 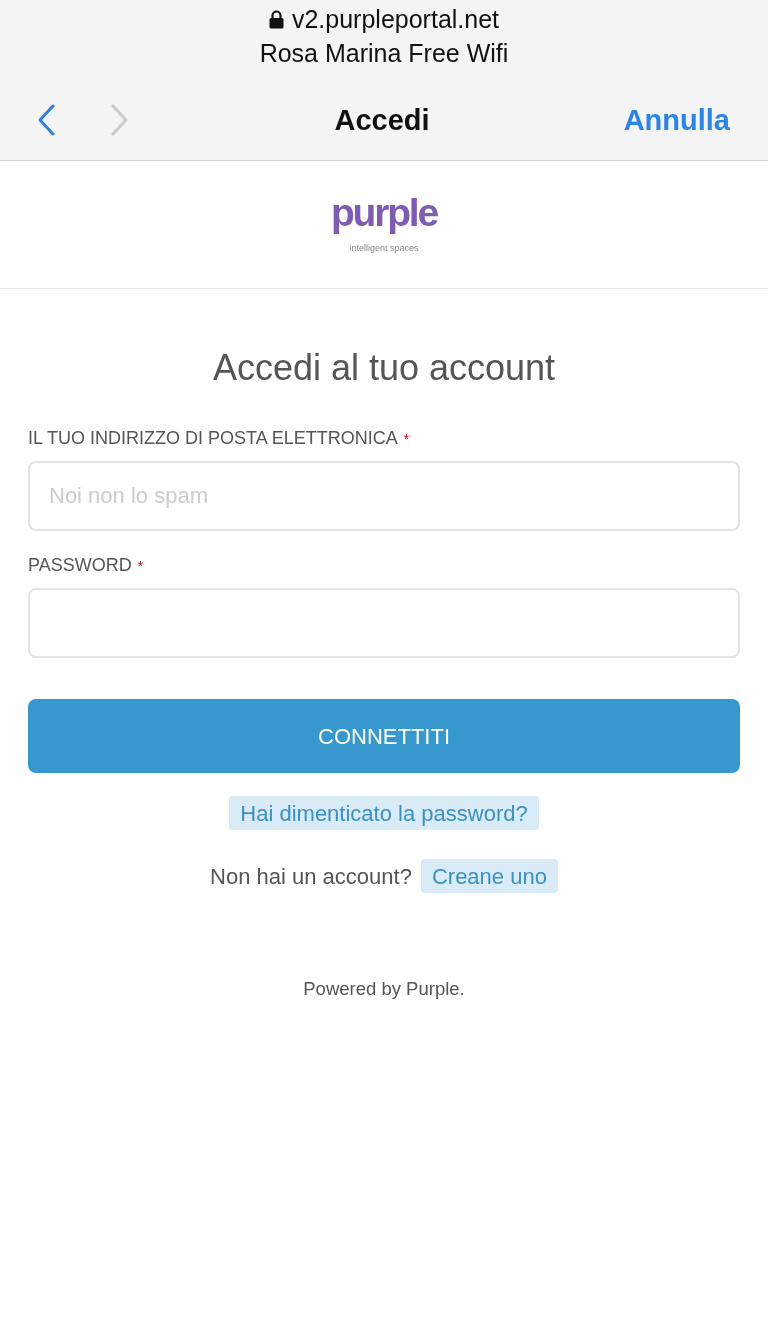 I want to click on form-heading: Accedi al tuo account, so click(x=384, y=368).